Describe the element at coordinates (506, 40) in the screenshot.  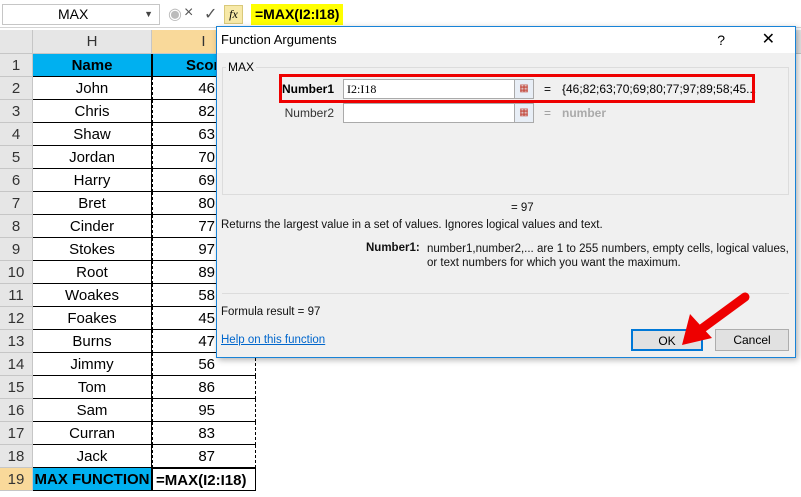
I see `dialog-titlebar: Function Arguments ? ✕` at that location.